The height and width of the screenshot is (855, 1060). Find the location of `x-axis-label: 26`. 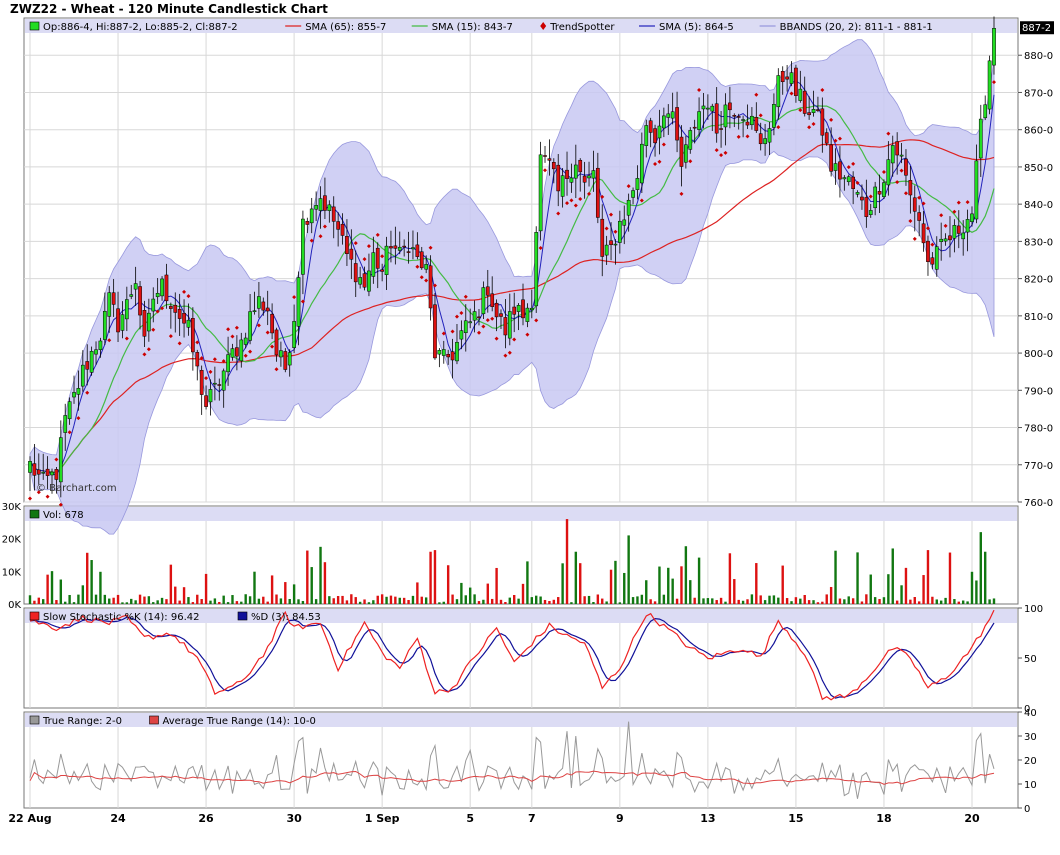

x-axis-label: 26 is located at coordinates (206, 818).